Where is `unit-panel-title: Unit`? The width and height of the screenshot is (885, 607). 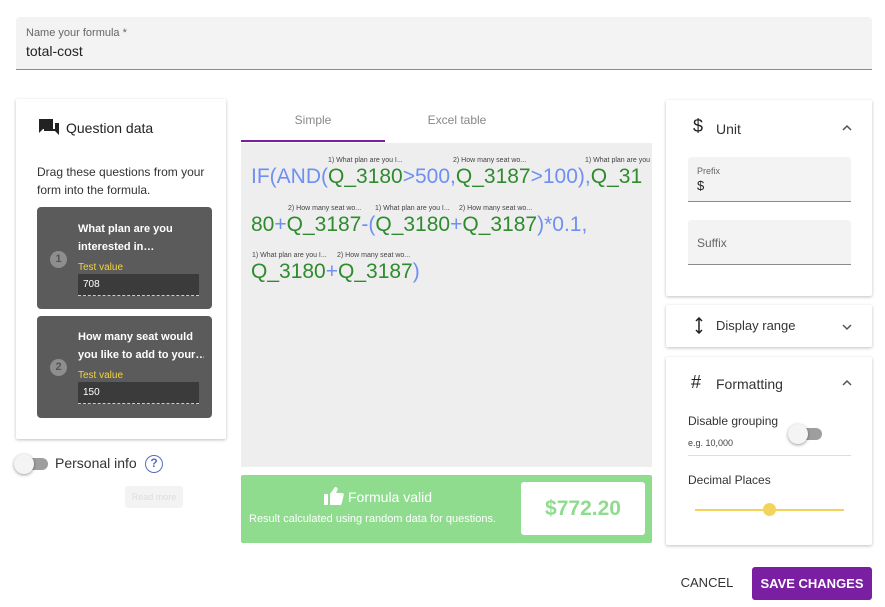
unit-panel-title: Unit is located at coordinates (728, 129).